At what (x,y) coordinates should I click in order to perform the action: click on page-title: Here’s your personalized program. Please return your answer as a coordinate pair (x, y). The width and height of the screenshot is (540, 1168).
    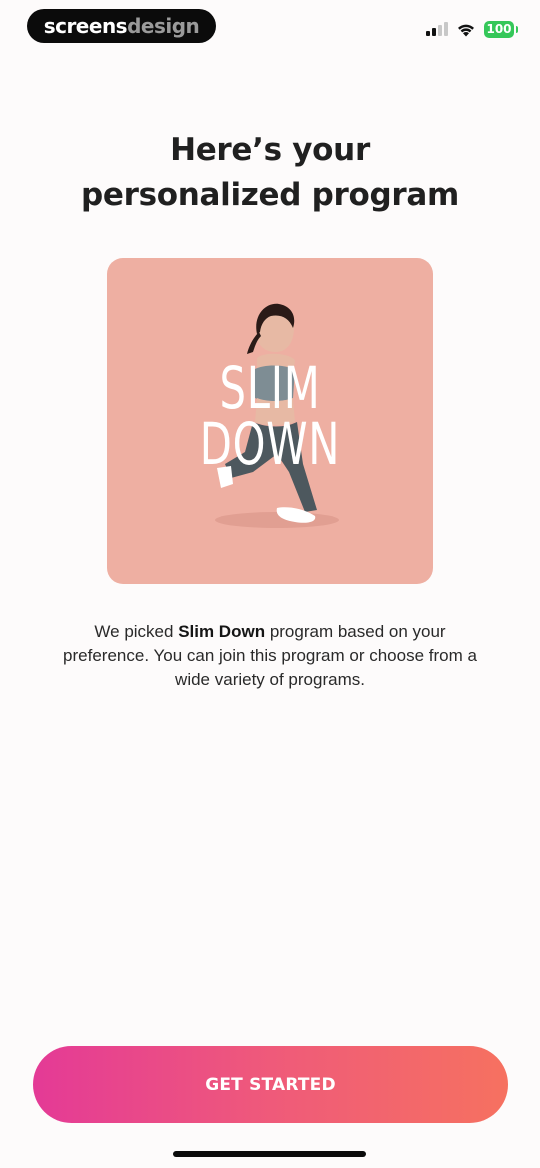
    Looking at the image, I should click on (270, 173).